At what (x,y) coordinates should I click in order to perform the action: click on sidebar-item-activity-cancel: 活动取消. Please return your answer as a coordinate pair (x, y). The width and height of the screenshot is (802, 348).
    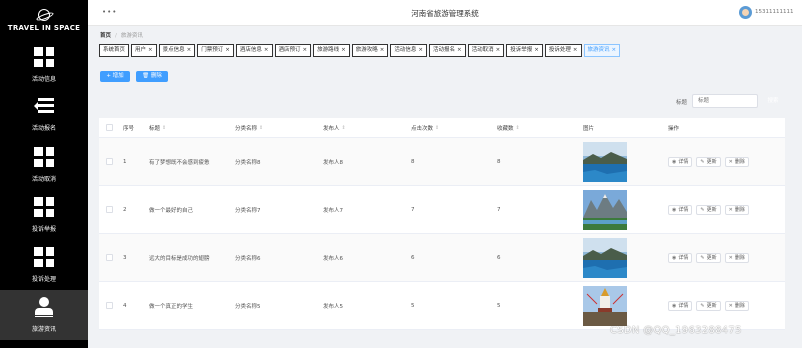
    Looking at the image, I should click on (44, 165).